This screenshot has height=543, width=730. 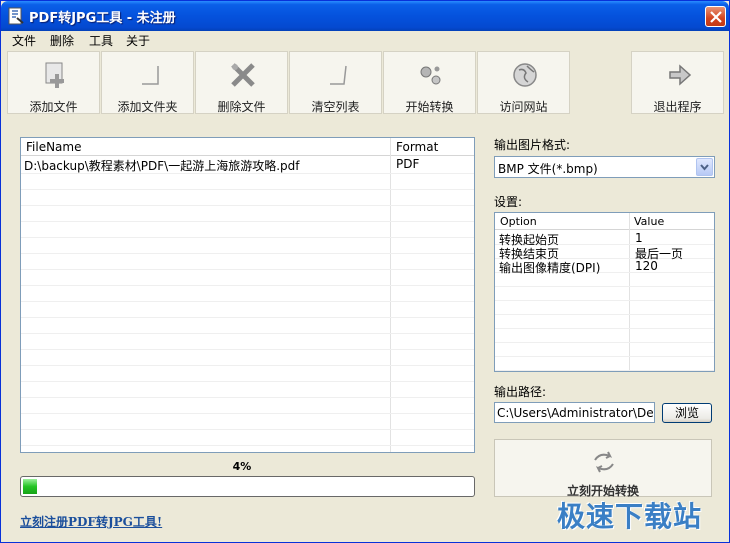 What do you see at coordinates (162, 166) in the screenshot?
I see `file-name-cell: D:\backup\教程素材\PDF\一起游上海旅游攻略.pdf` at bounding box center [162, 166].